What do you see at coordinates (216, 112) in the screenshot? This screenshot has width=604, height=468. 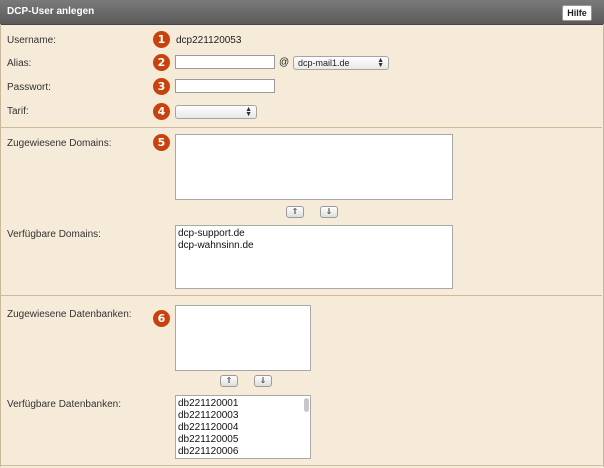 I see `tarif-select: ▲ ▼` at bounding box center [216, 112].